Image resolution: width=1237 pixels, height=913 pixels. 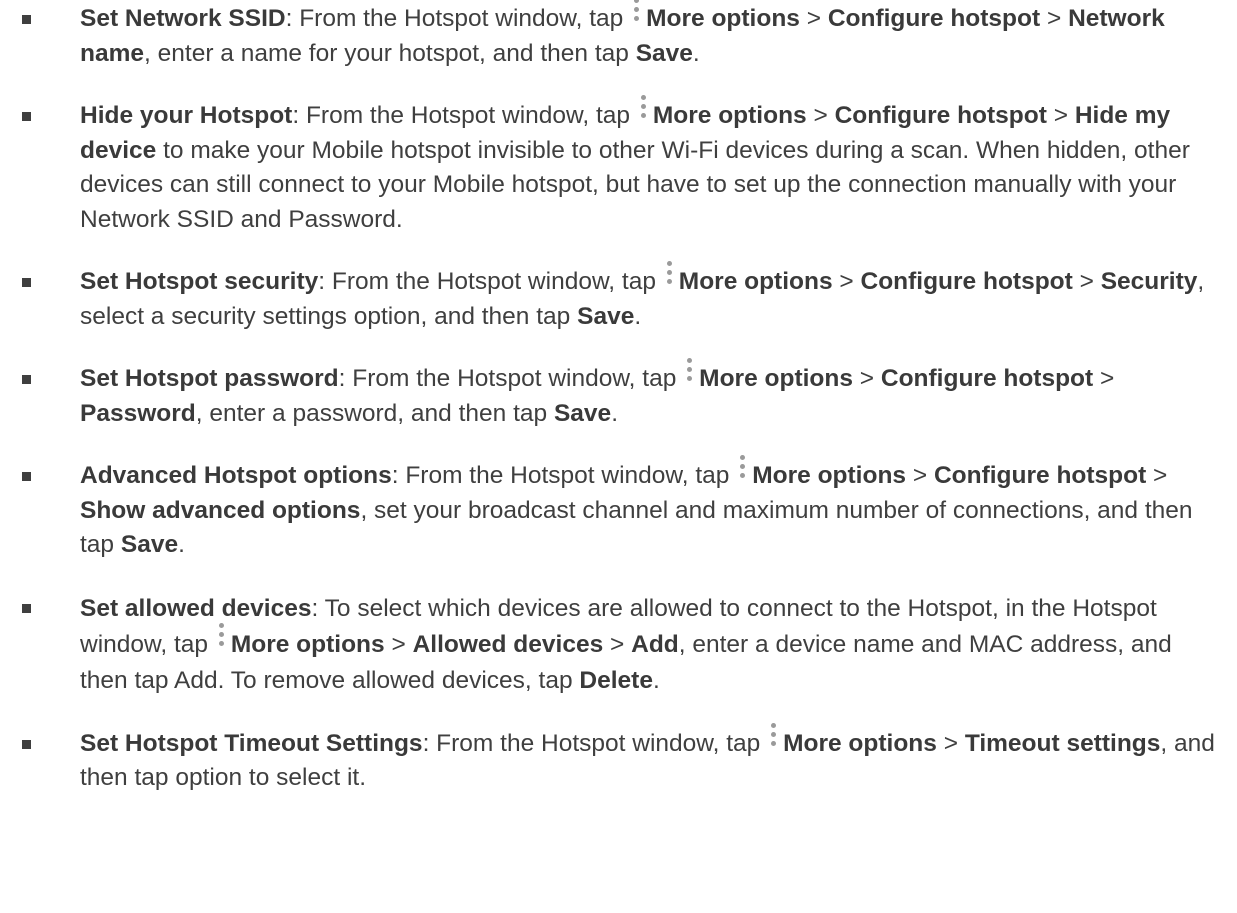 I want to click on item-title: Hide your Hotspot, so click(x=186, y=115).